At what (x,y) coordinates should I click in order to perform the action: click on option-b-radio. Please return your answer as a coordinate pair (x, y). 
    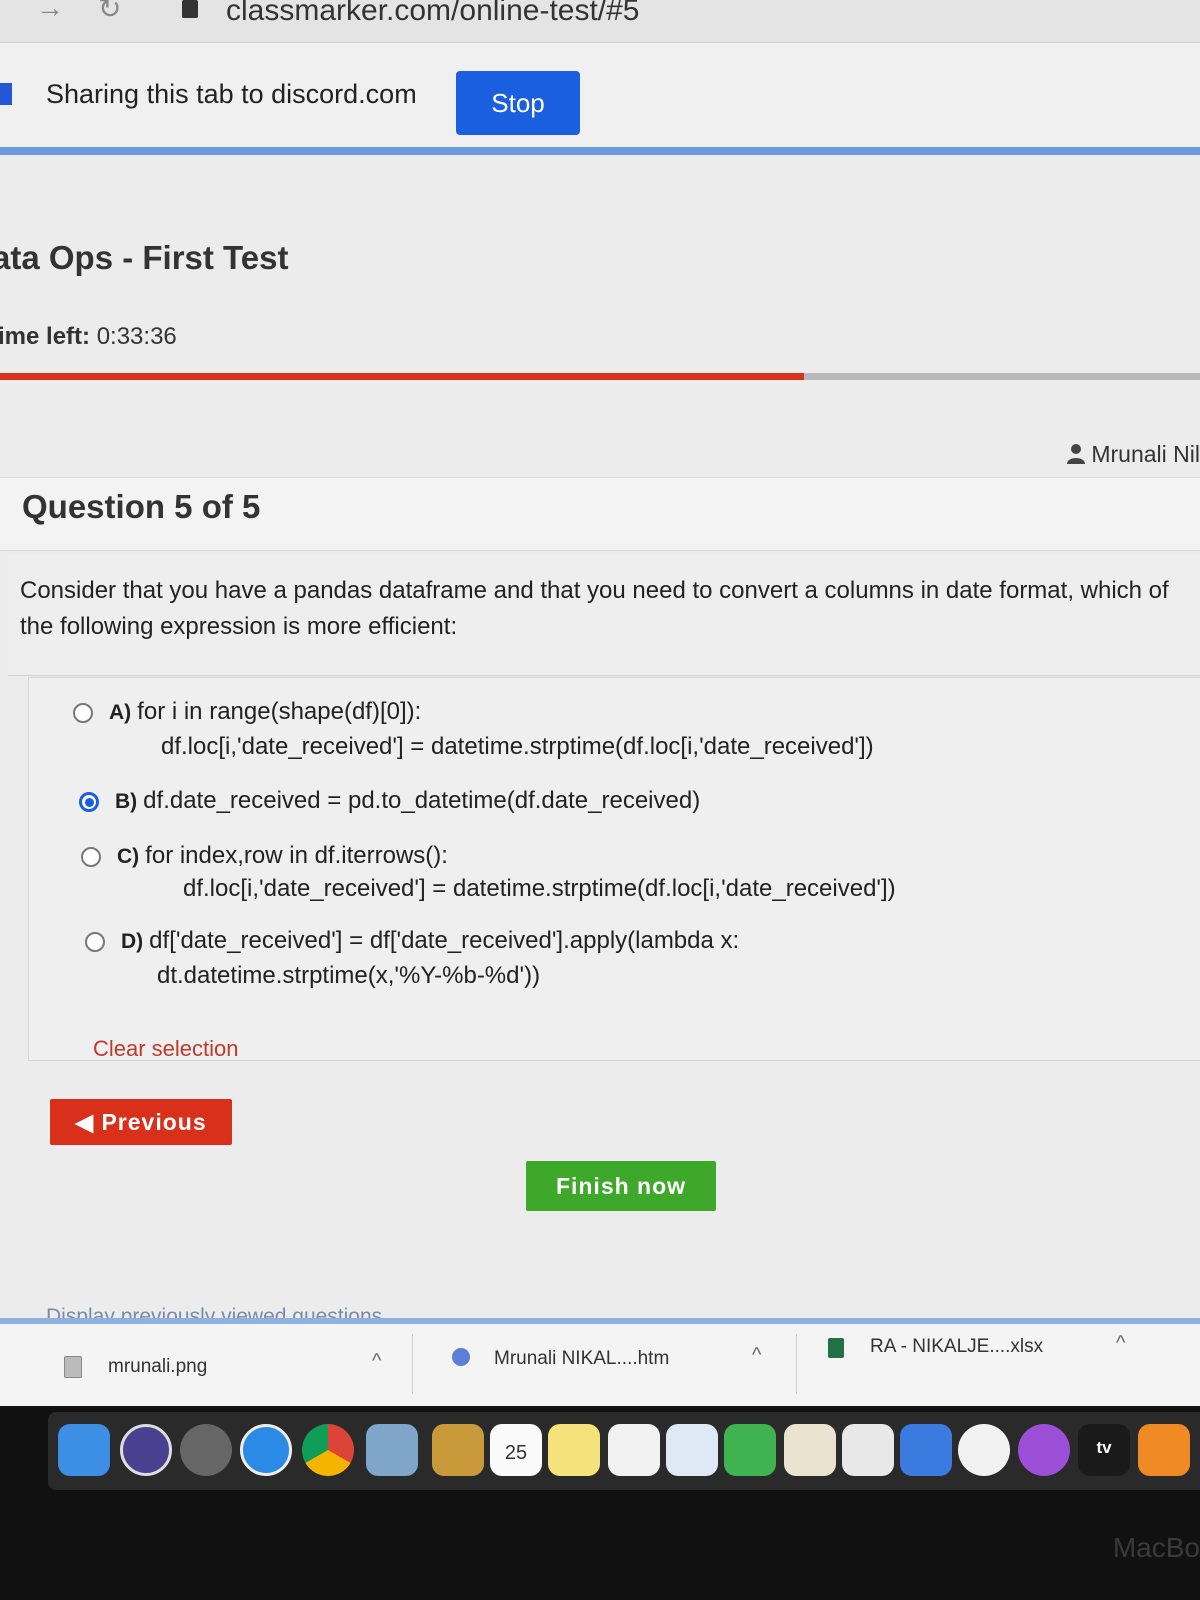
    Looking at the image, I should click on (89, 802).